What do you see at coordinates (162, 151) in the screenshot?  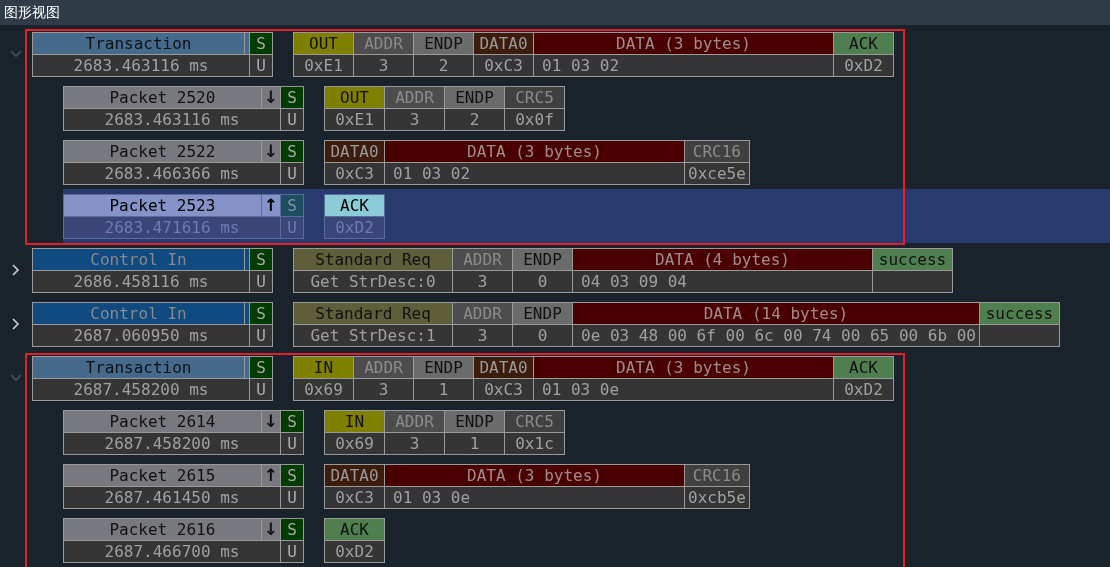 I see `record-title: Packet 2522` at bounding box center [162, 151].